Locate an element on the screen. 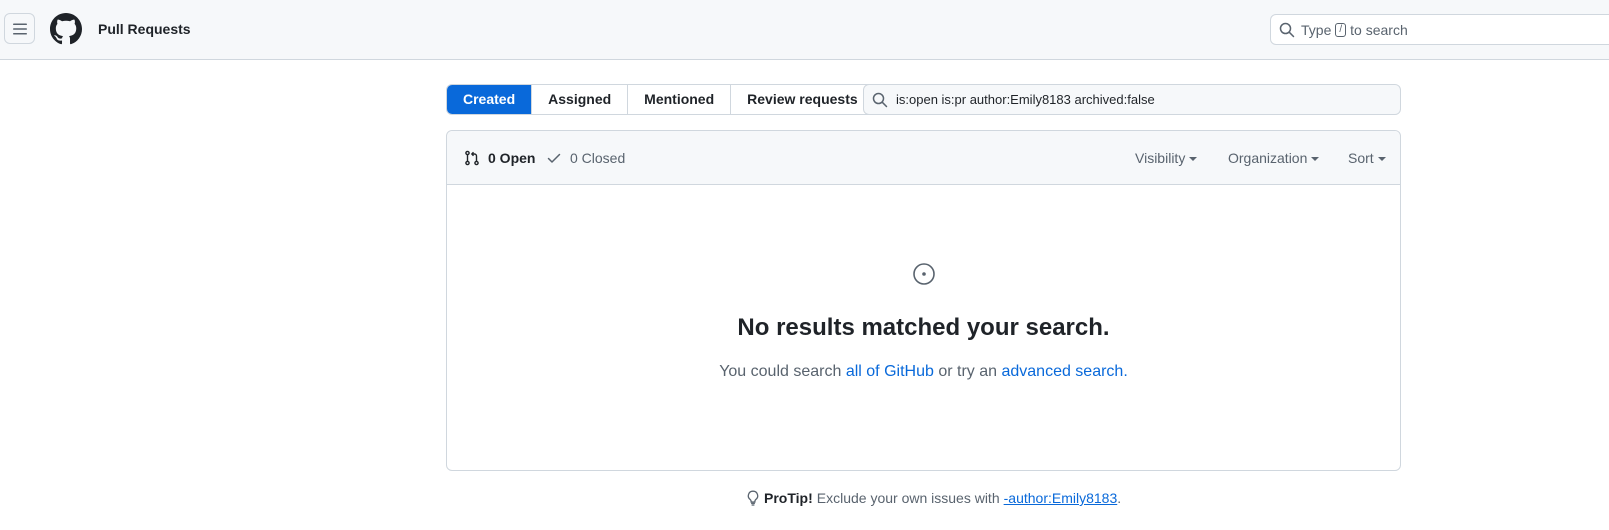 This screenshot has height=530, width=1609. check-icon is located at coordinates (554, 158).